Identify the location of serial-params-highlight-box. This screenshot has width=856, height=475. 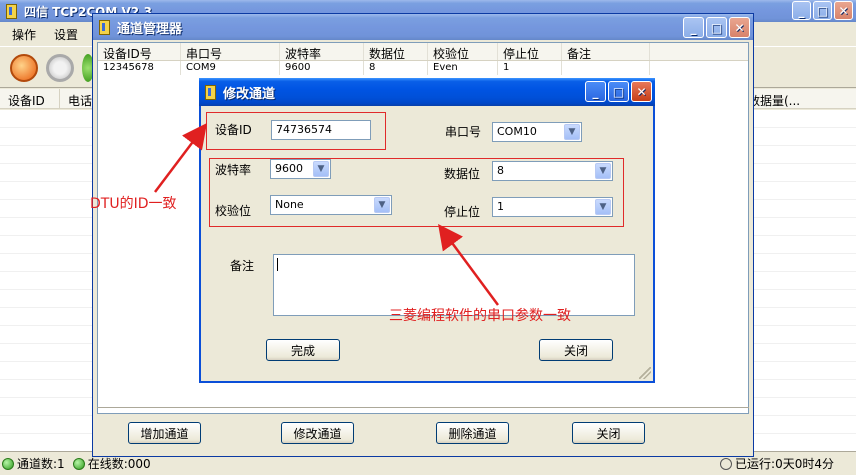
(416, 192).